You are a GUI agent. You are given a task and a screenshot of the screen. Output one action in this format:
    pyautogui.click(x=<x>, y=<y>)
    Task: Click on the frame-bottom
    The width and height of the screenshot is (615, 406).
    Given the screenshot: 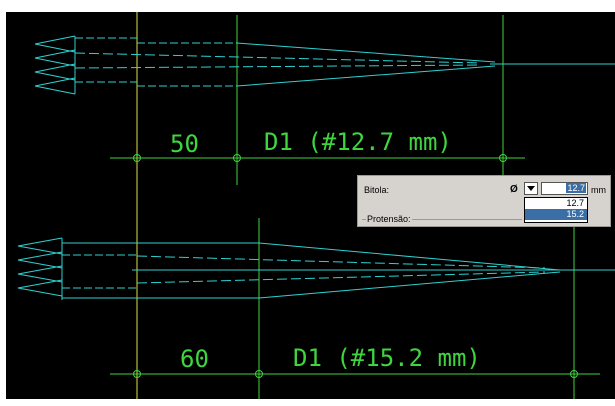 What is the action you would take?
    pyautogui.click(x=307, y=402)
    